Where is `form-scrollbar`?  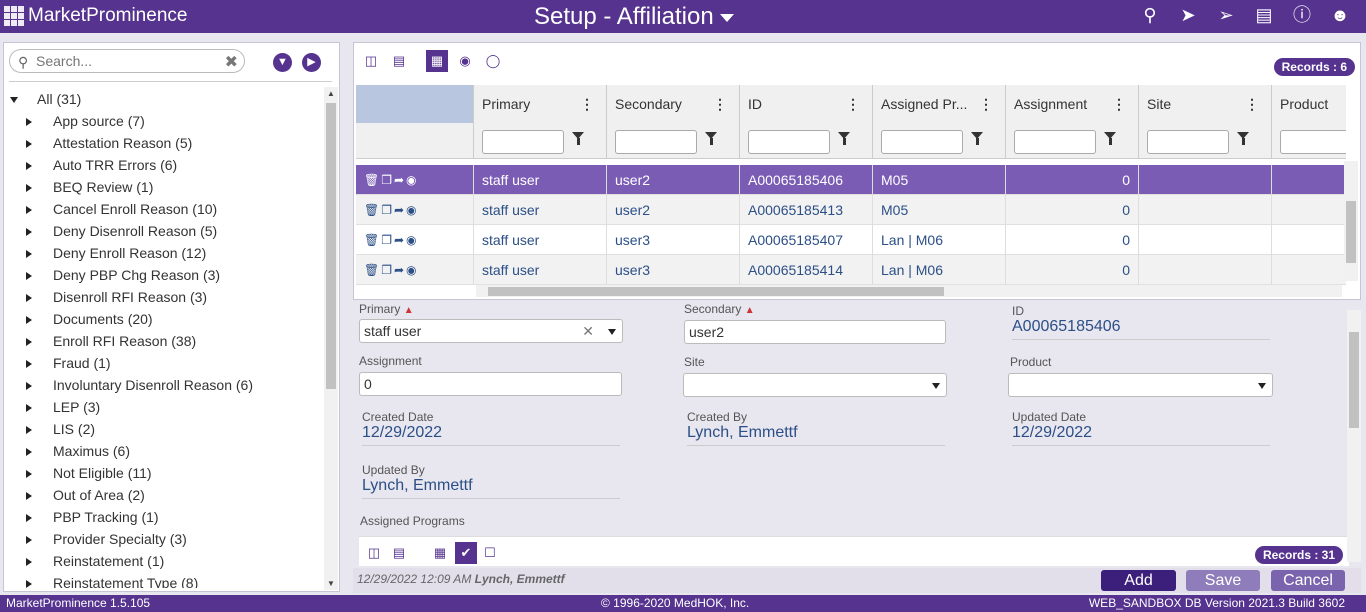
form-scrollbar is located at coordinates (1354, 436).